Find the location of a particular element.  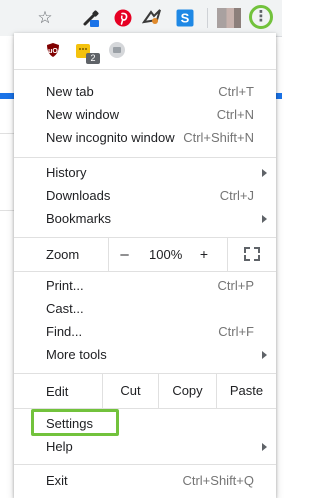

zoom-row: Zoom – 100% + is located at coordinates (145, 254).